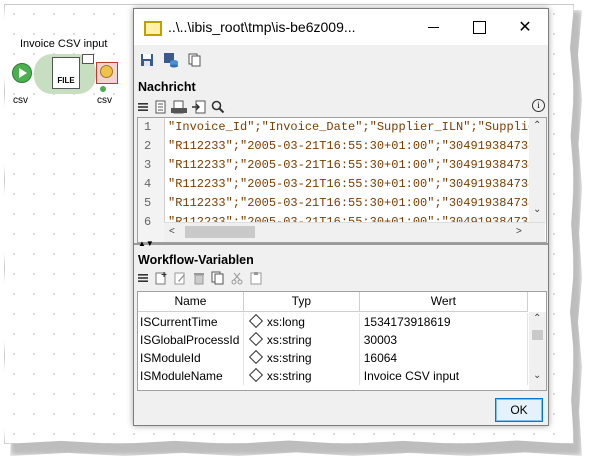 The image size is (592, 467). I want to click on line-number: 3, so click(148, 165).